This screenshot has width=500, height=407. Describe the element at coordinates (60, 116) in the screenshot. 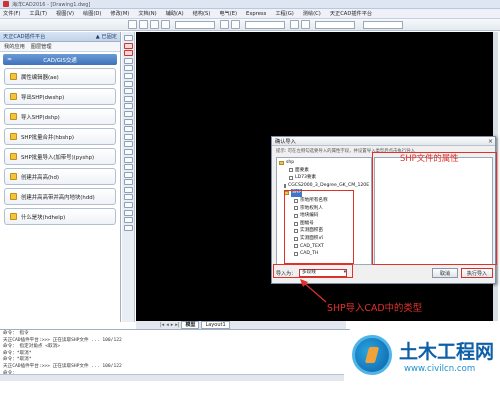

I see `command-item: 导入SHP(dshp)` at that location.